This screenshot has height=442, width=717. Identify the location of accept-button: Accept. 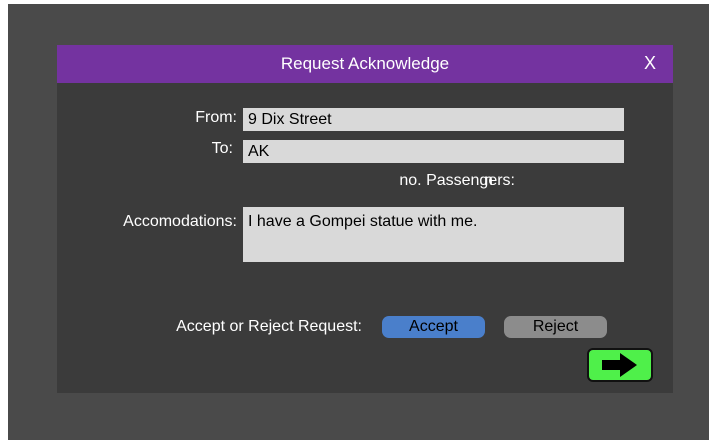
(433, 327).